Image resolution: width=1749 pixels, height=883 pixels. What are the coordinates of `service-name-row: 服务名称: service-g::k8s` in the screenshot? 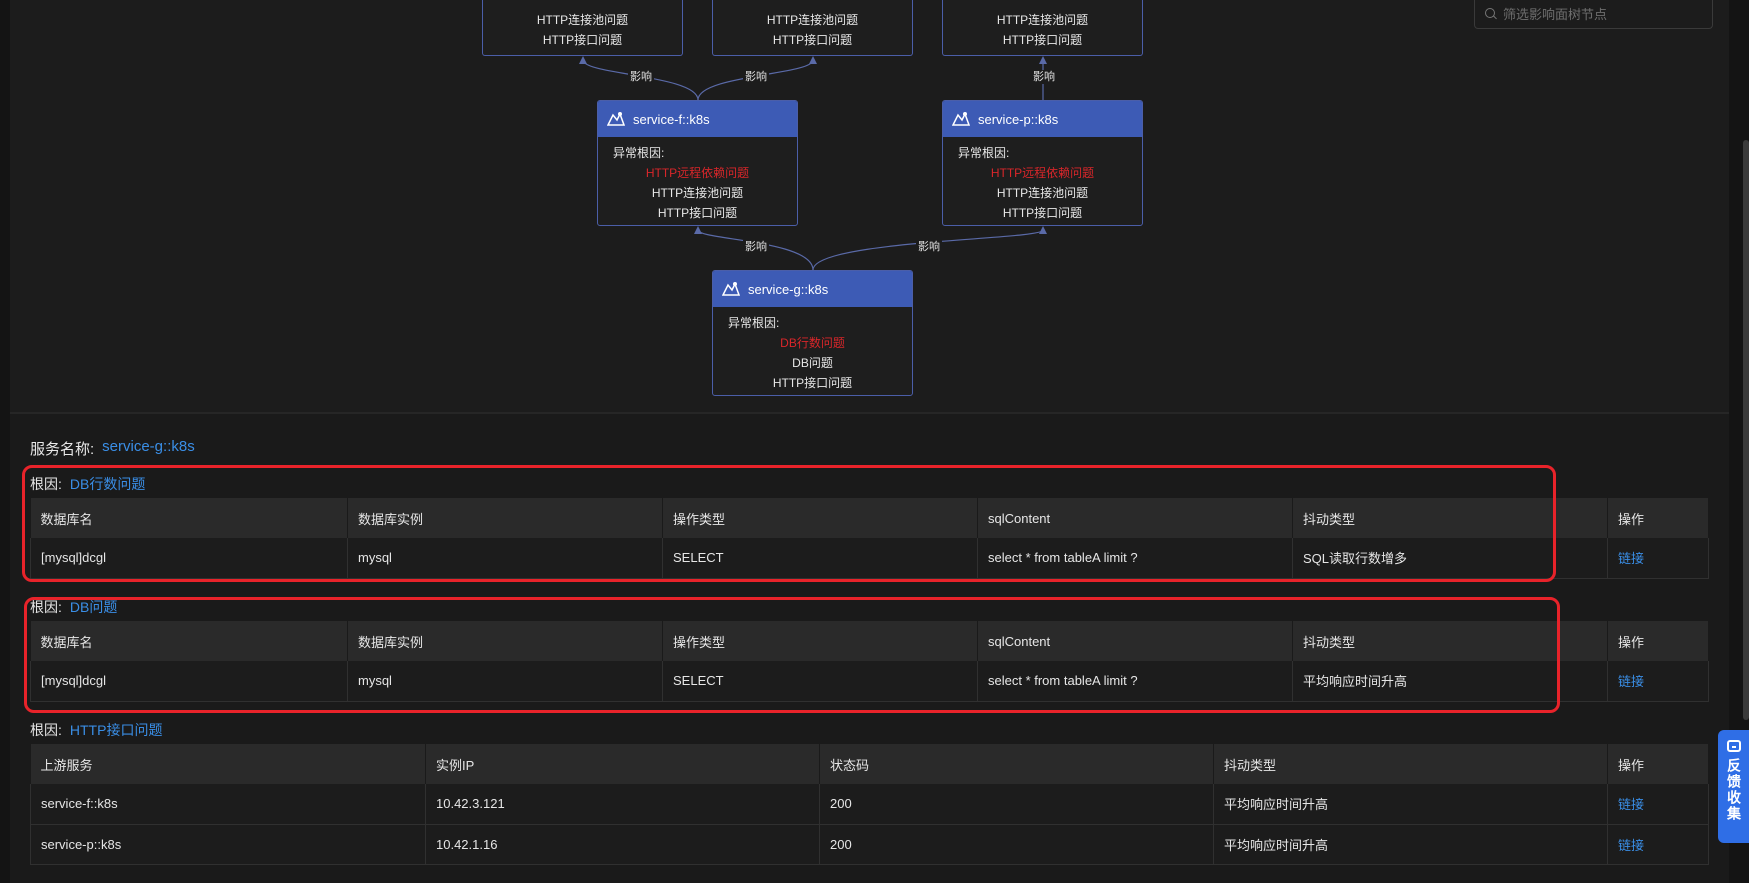 It's located at (112, 448).